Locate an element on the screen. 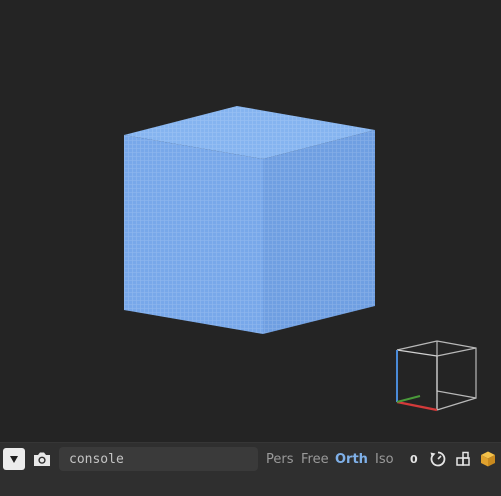 This screenshot has width=501, height=496. mode-free: Free is located at coordinates (315, 459).